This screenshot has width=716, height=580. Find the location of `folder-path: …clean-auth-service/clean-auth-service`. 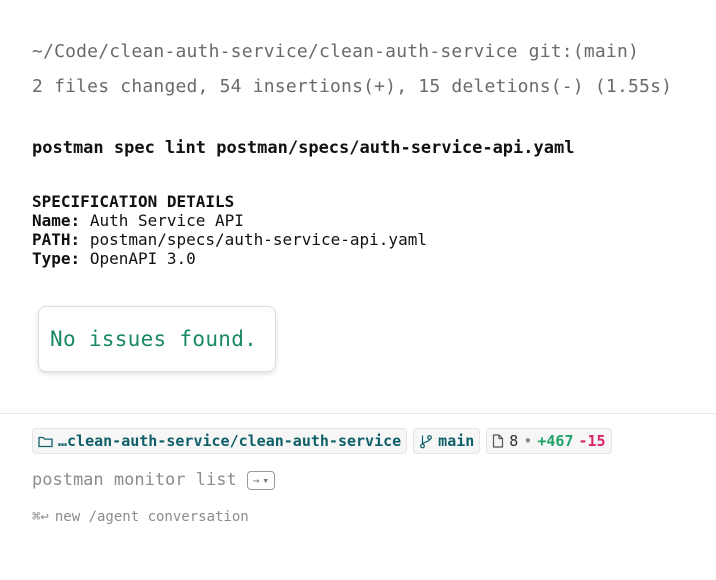

folder-path: …clean-auth-service/clean-auth-service is located at coordinates (230, 441).